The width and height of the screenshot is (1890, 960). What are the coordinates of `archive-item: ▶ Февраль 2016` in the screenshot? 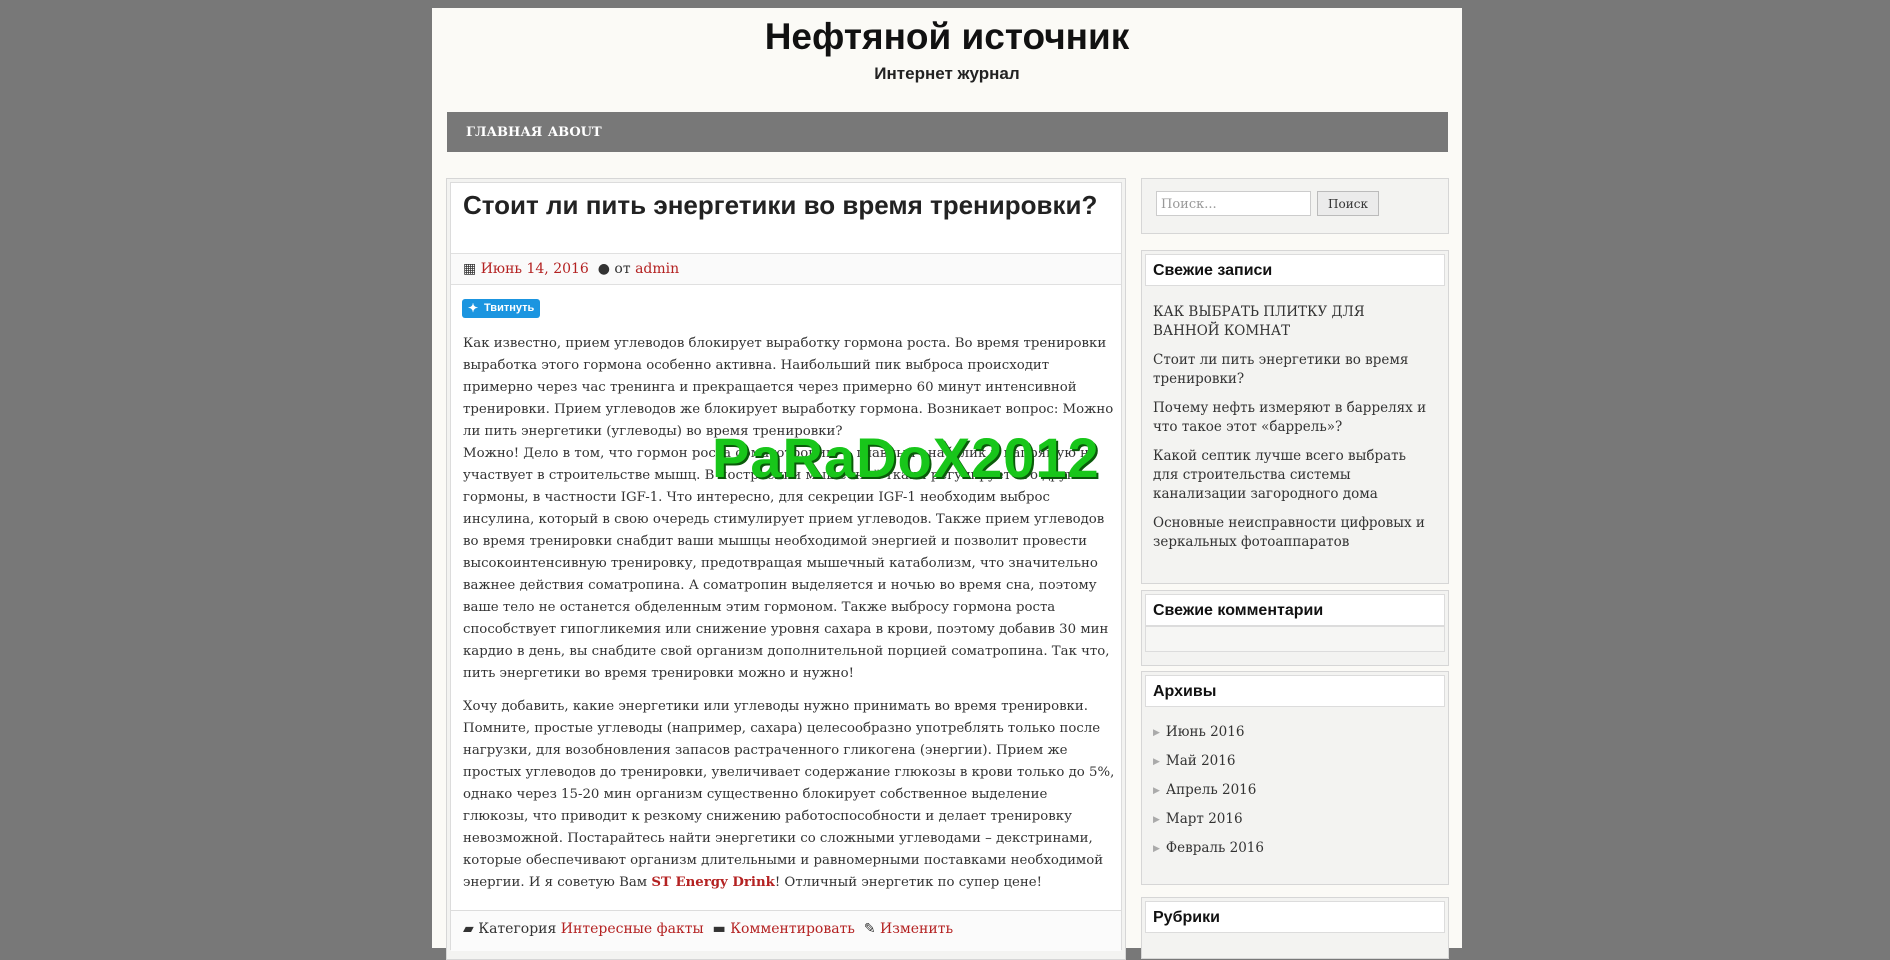 It's located at (1208, 848).